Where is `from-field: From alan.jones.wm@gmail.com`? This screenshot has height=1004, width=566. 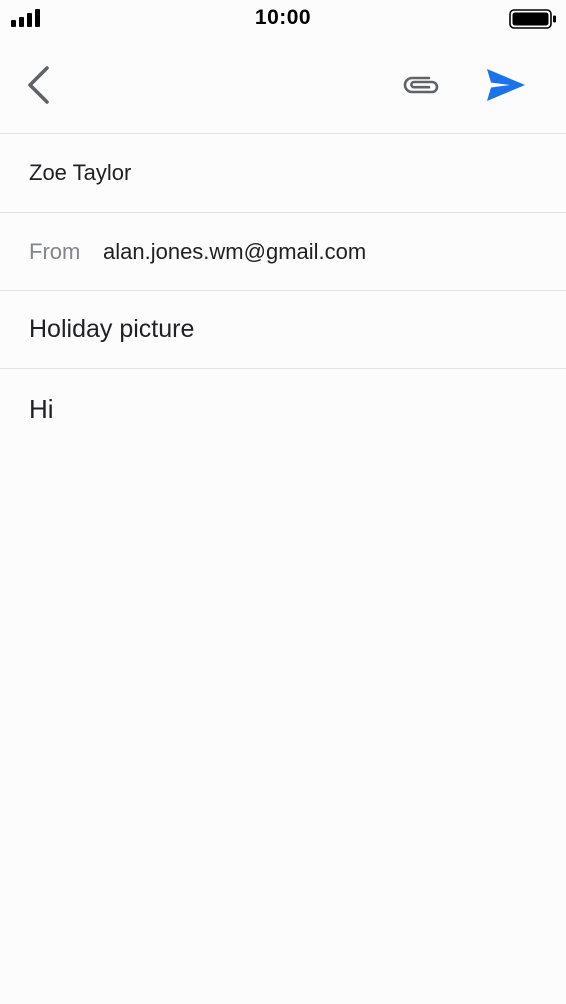
from-field: From alan.jones.wm@gmail.com is located at coordinates (283, 251).